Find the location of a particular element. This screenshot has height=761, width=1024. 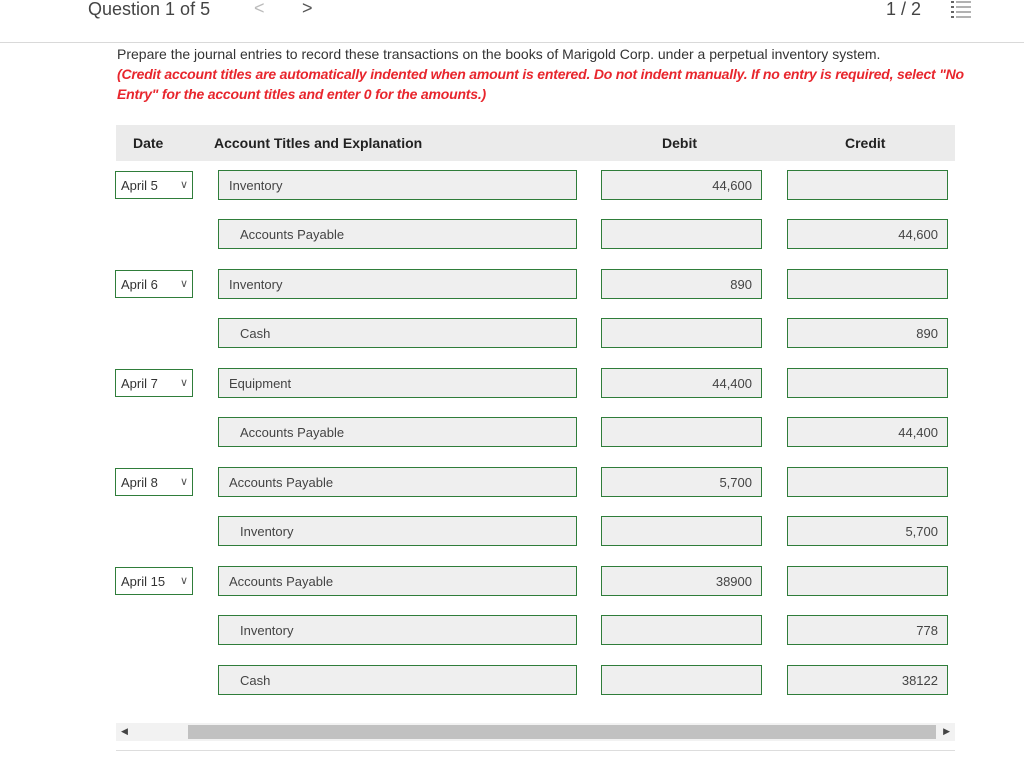

date-select-value: April 6 is located at coordinates (139, 284).